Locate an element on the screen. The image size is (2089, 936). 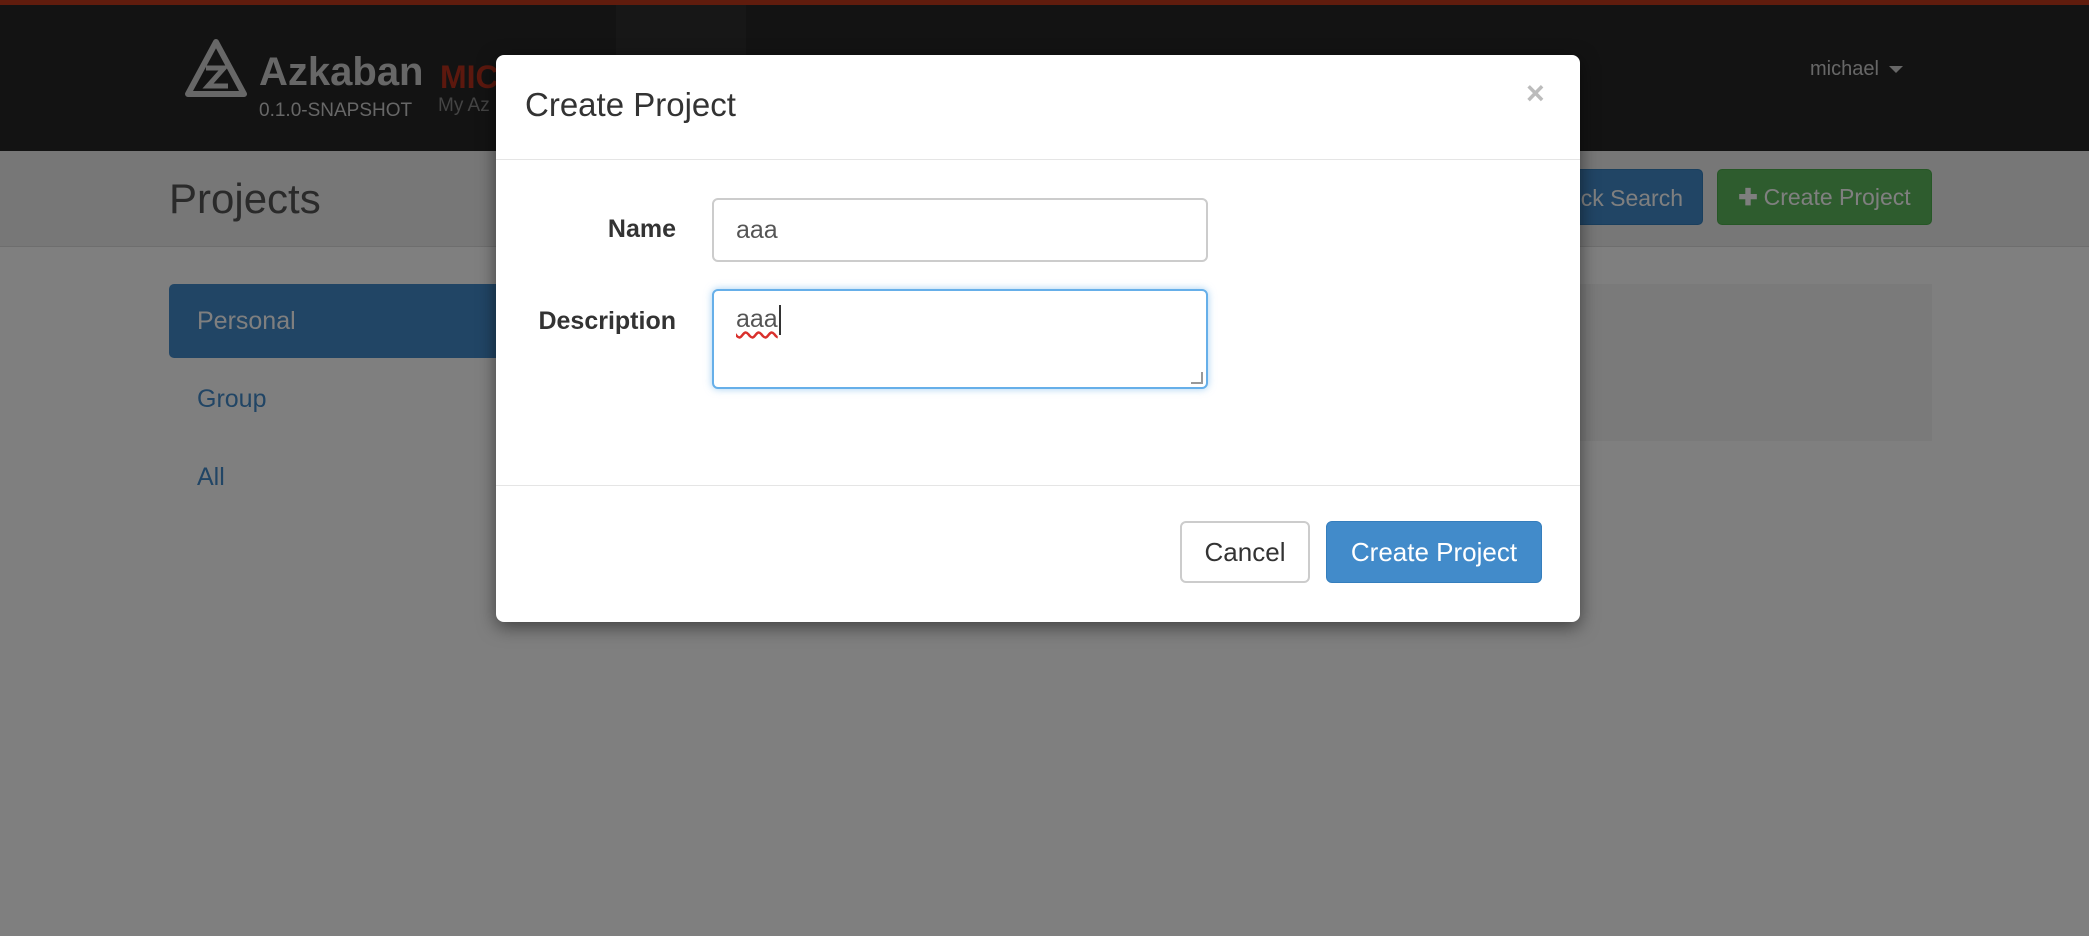
description-textarea: aaa is located at coordinates (960, 339).